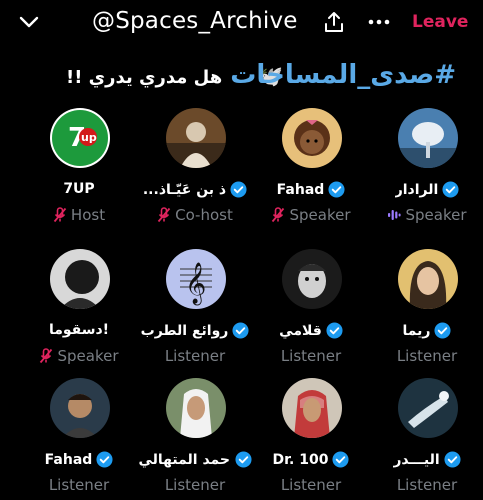  What do you see at coordinates (195, 439) in the screenshot?
I see `participant-card: أحمد المتهالي Listener` at bounding box center [195, 439].